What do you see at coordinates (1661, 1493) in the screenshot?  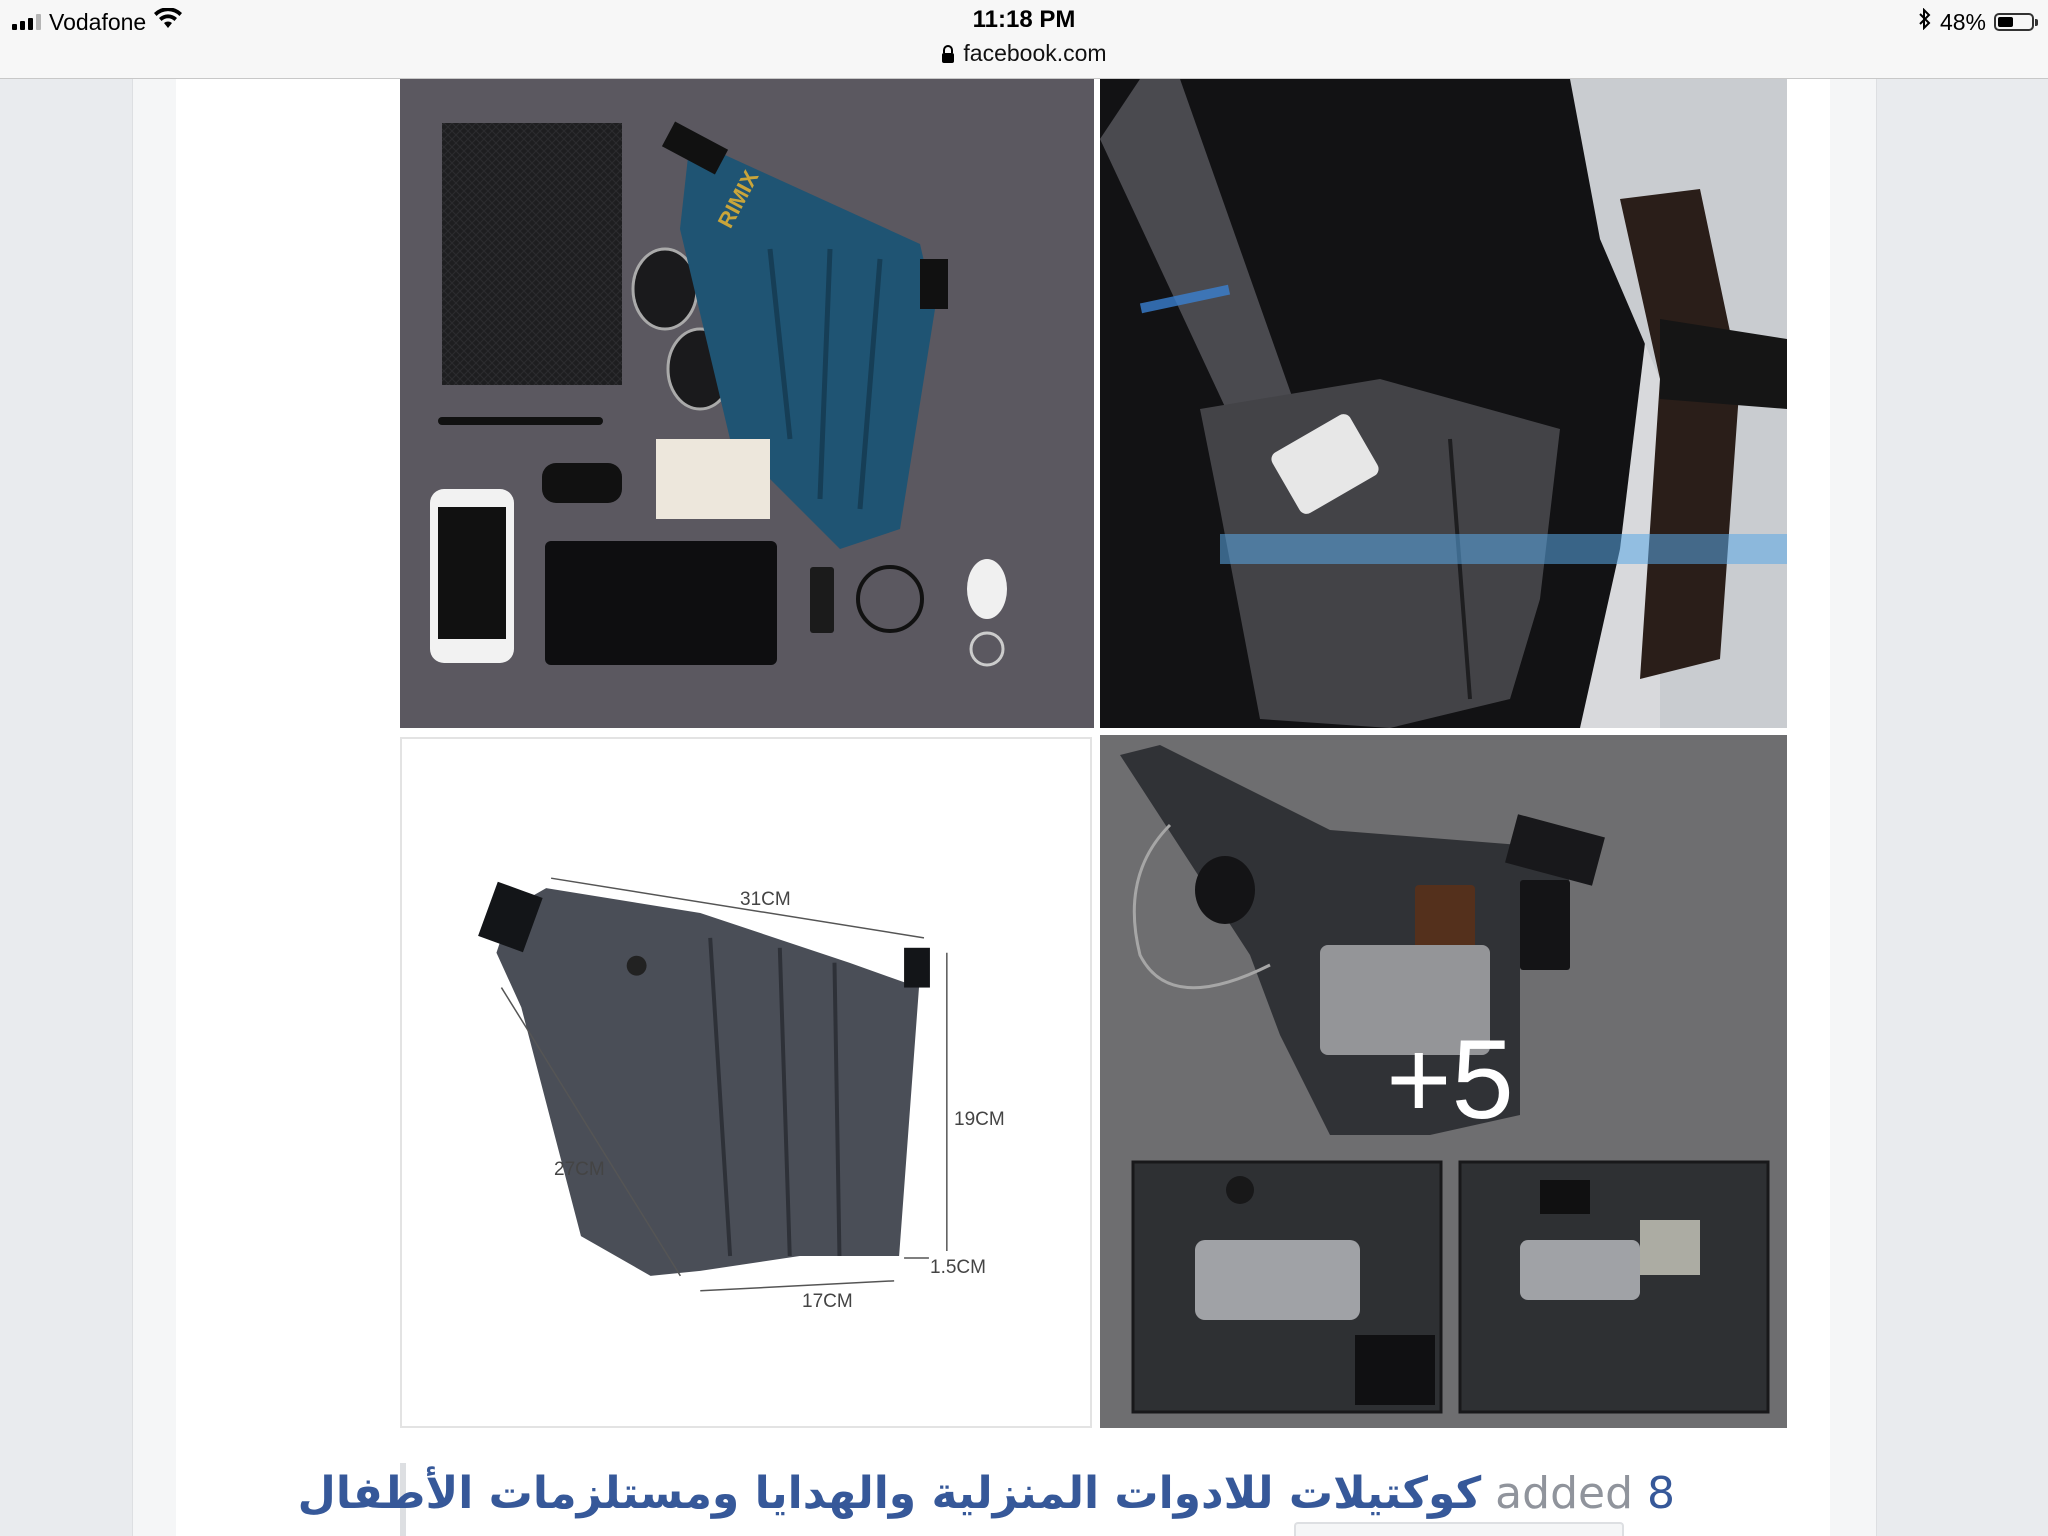 I see `added-count: 8` at bounding box center [1661, 1493].